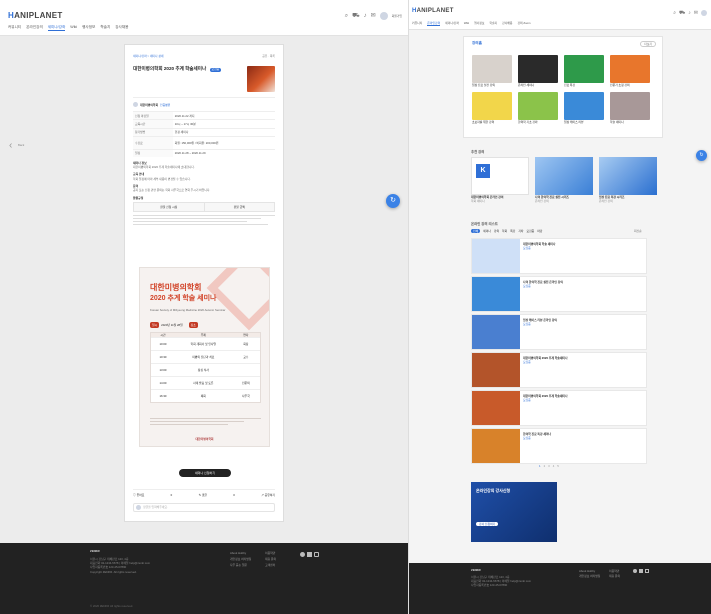 The height and width of the screenshot is (614, 711). What do you see at coordinates (21, 145) in the screenshot?
I see `prev-label: Back` at bounding box center [21, 145].